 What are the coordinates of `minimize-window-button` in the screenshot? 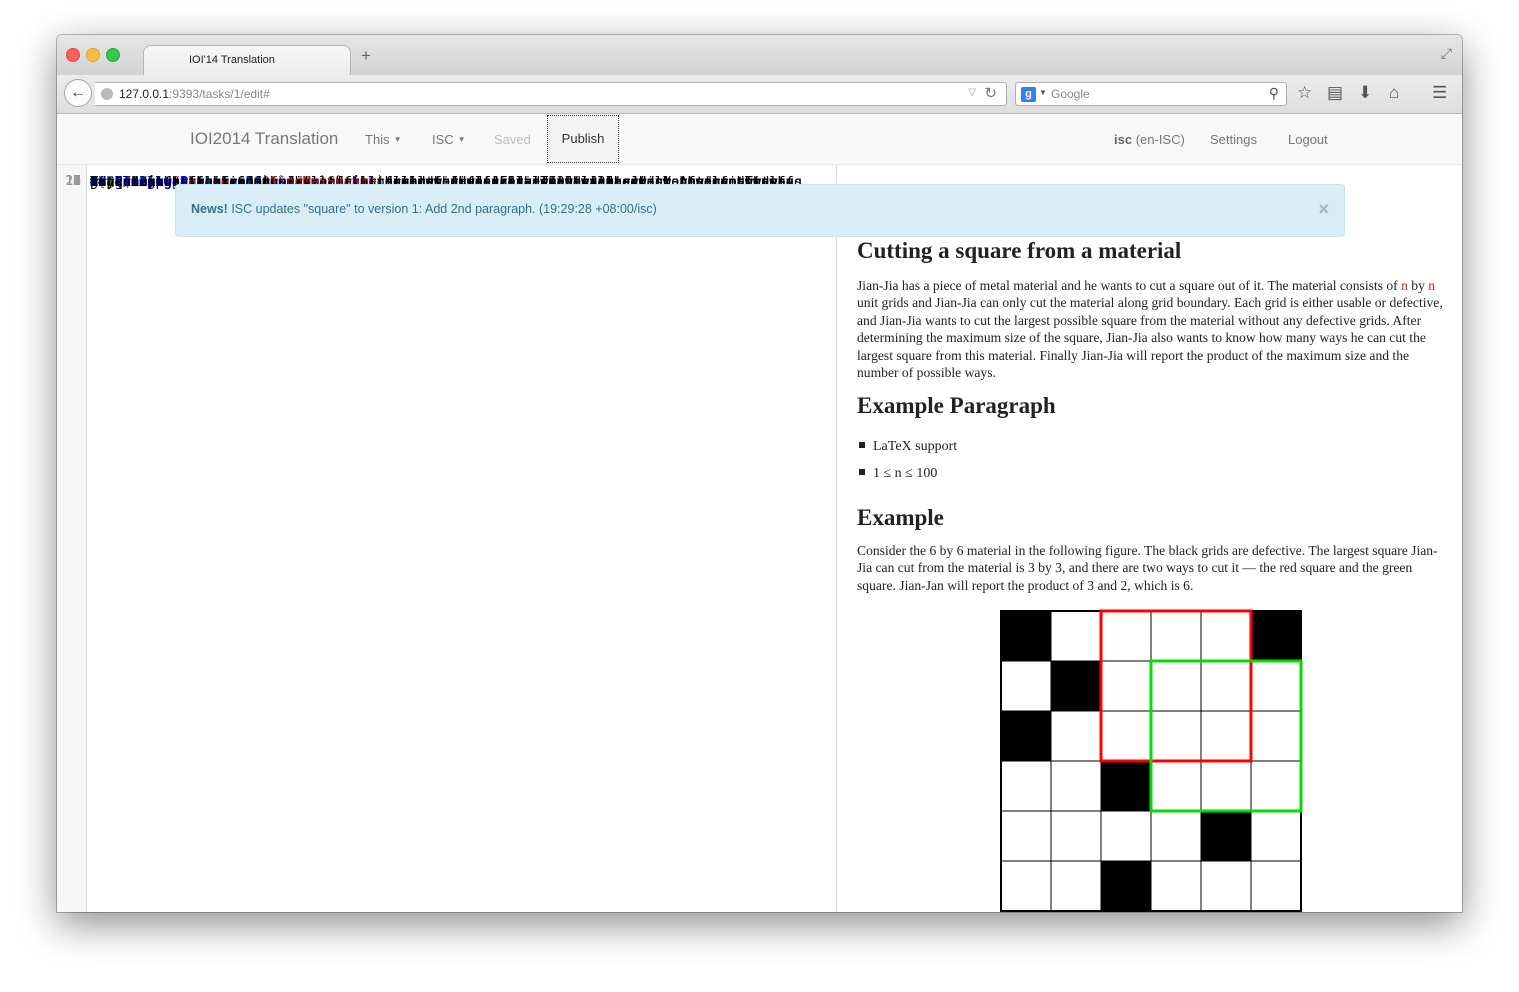 It's located at (93, 55).